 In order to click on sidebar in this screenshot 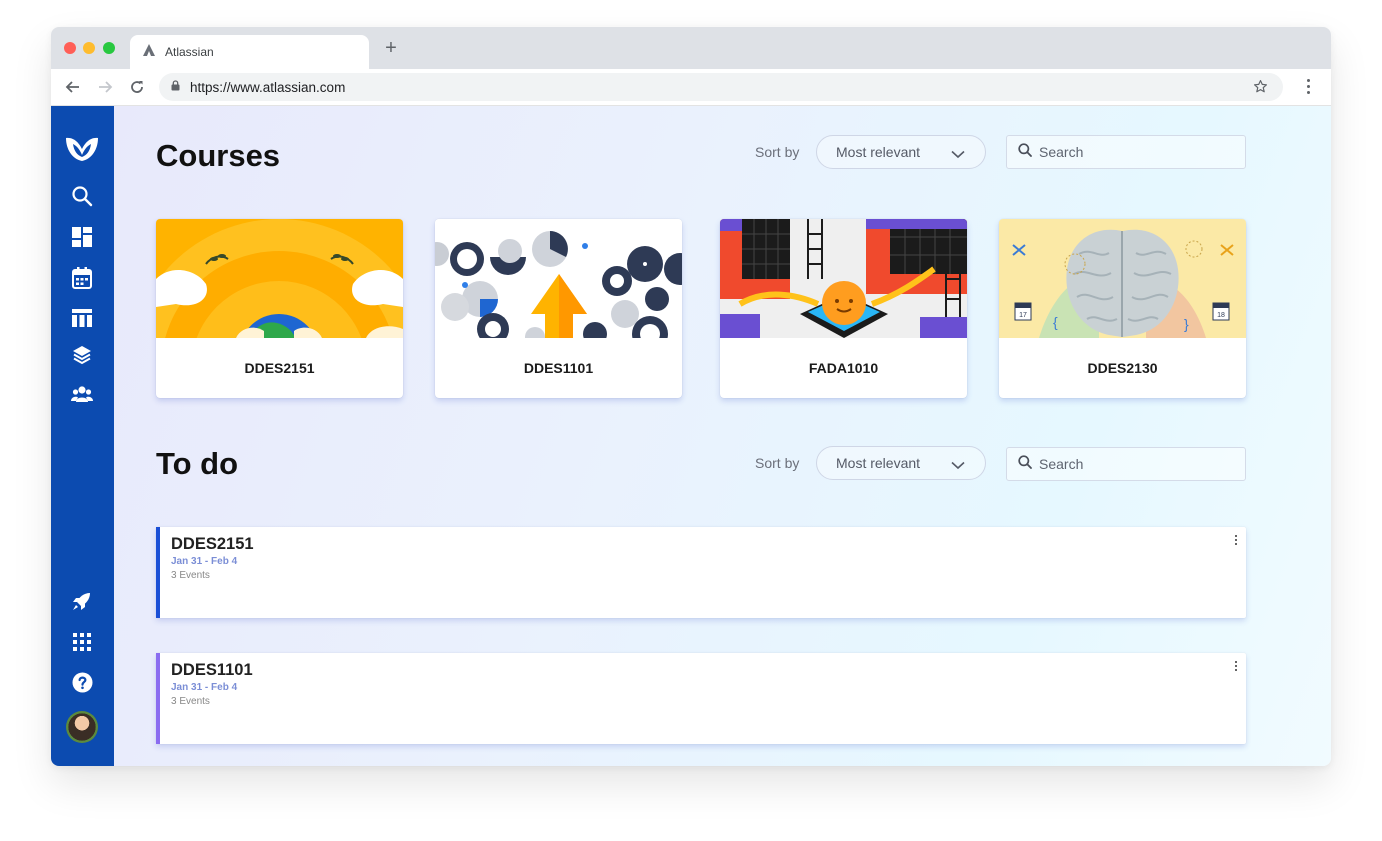, I will do `click(82, 436)`.